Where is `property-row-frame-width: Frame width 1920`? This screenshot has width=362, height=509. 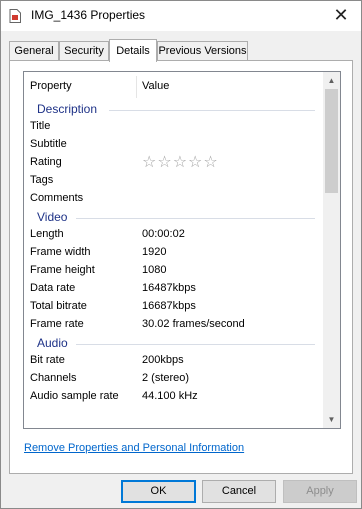 property-row-frame-width: Frame width 1920 is located at coordinates (173, 253).